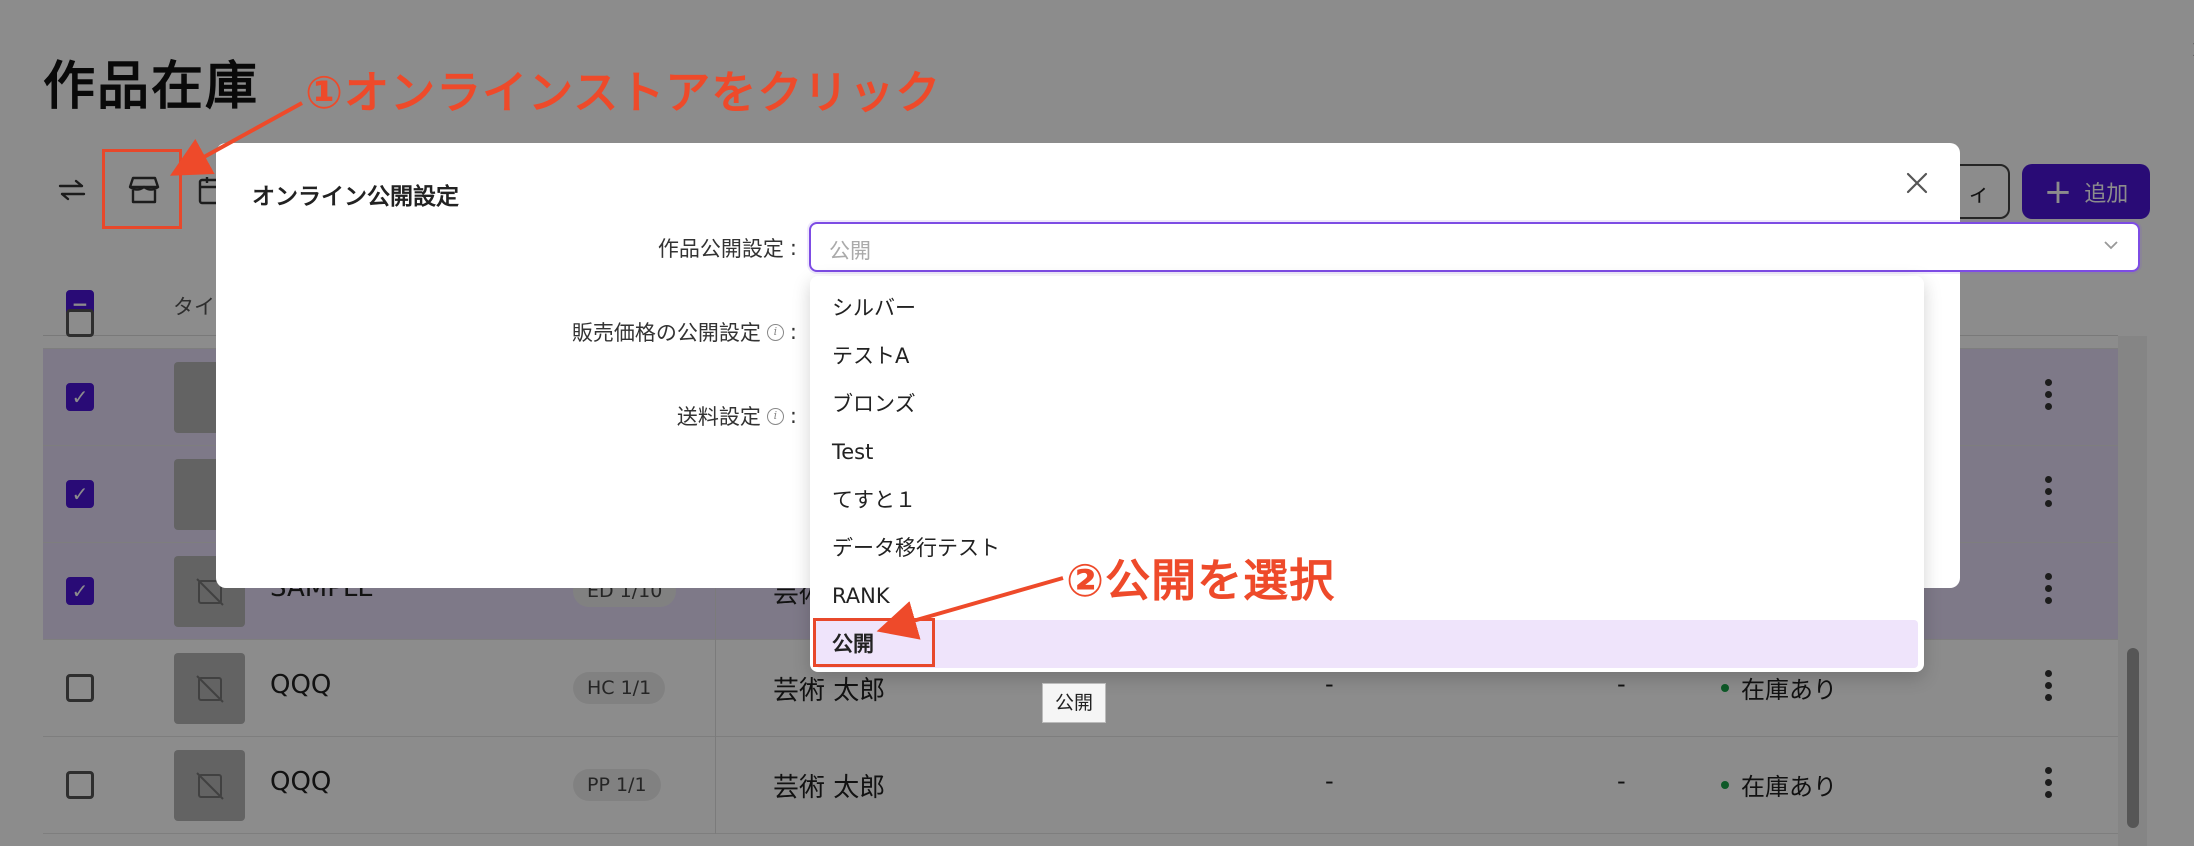  What do you see at coordinates (1367, 404) in the screenshot?
I see `dropdown-option: ブロンズ` at bounding box center [1367, 404].